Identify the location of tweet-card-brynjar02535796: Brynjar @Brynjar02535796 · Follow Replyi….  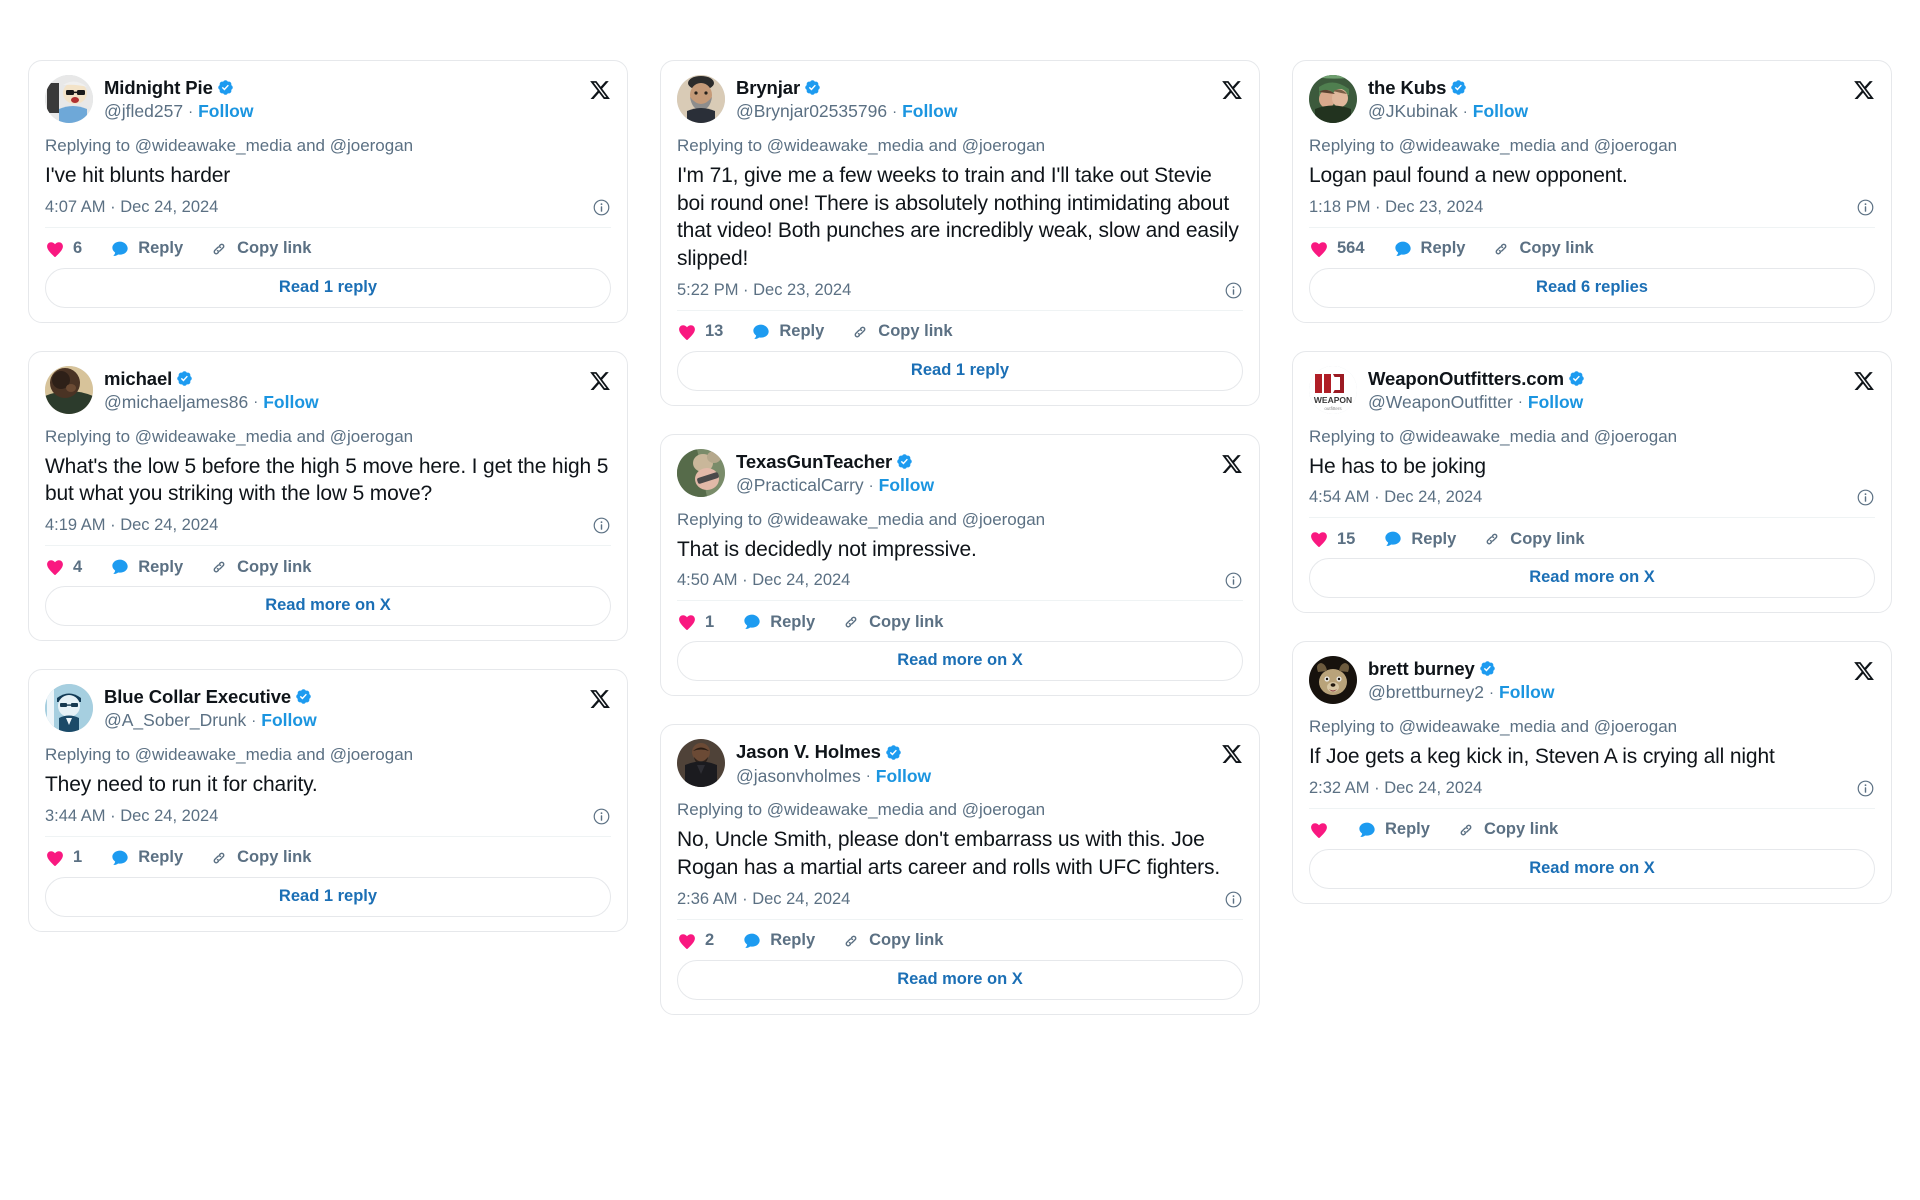
(960, 233).